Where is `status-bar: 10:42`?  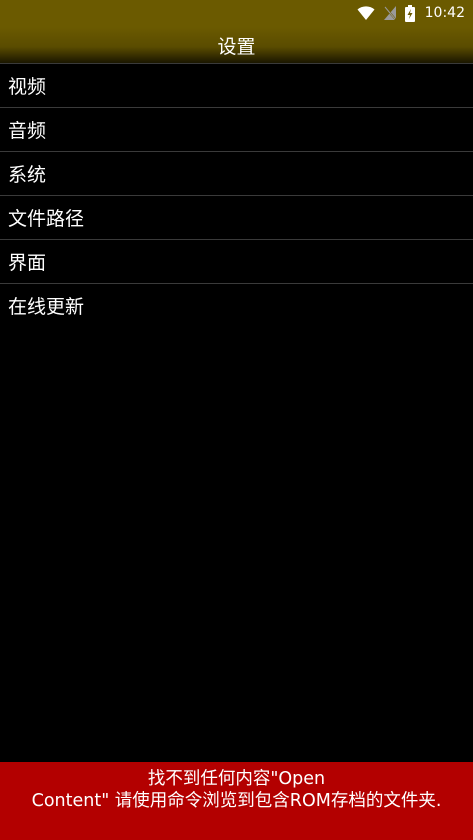
status-bar: 10:42 is located at coordinates (236, 13).